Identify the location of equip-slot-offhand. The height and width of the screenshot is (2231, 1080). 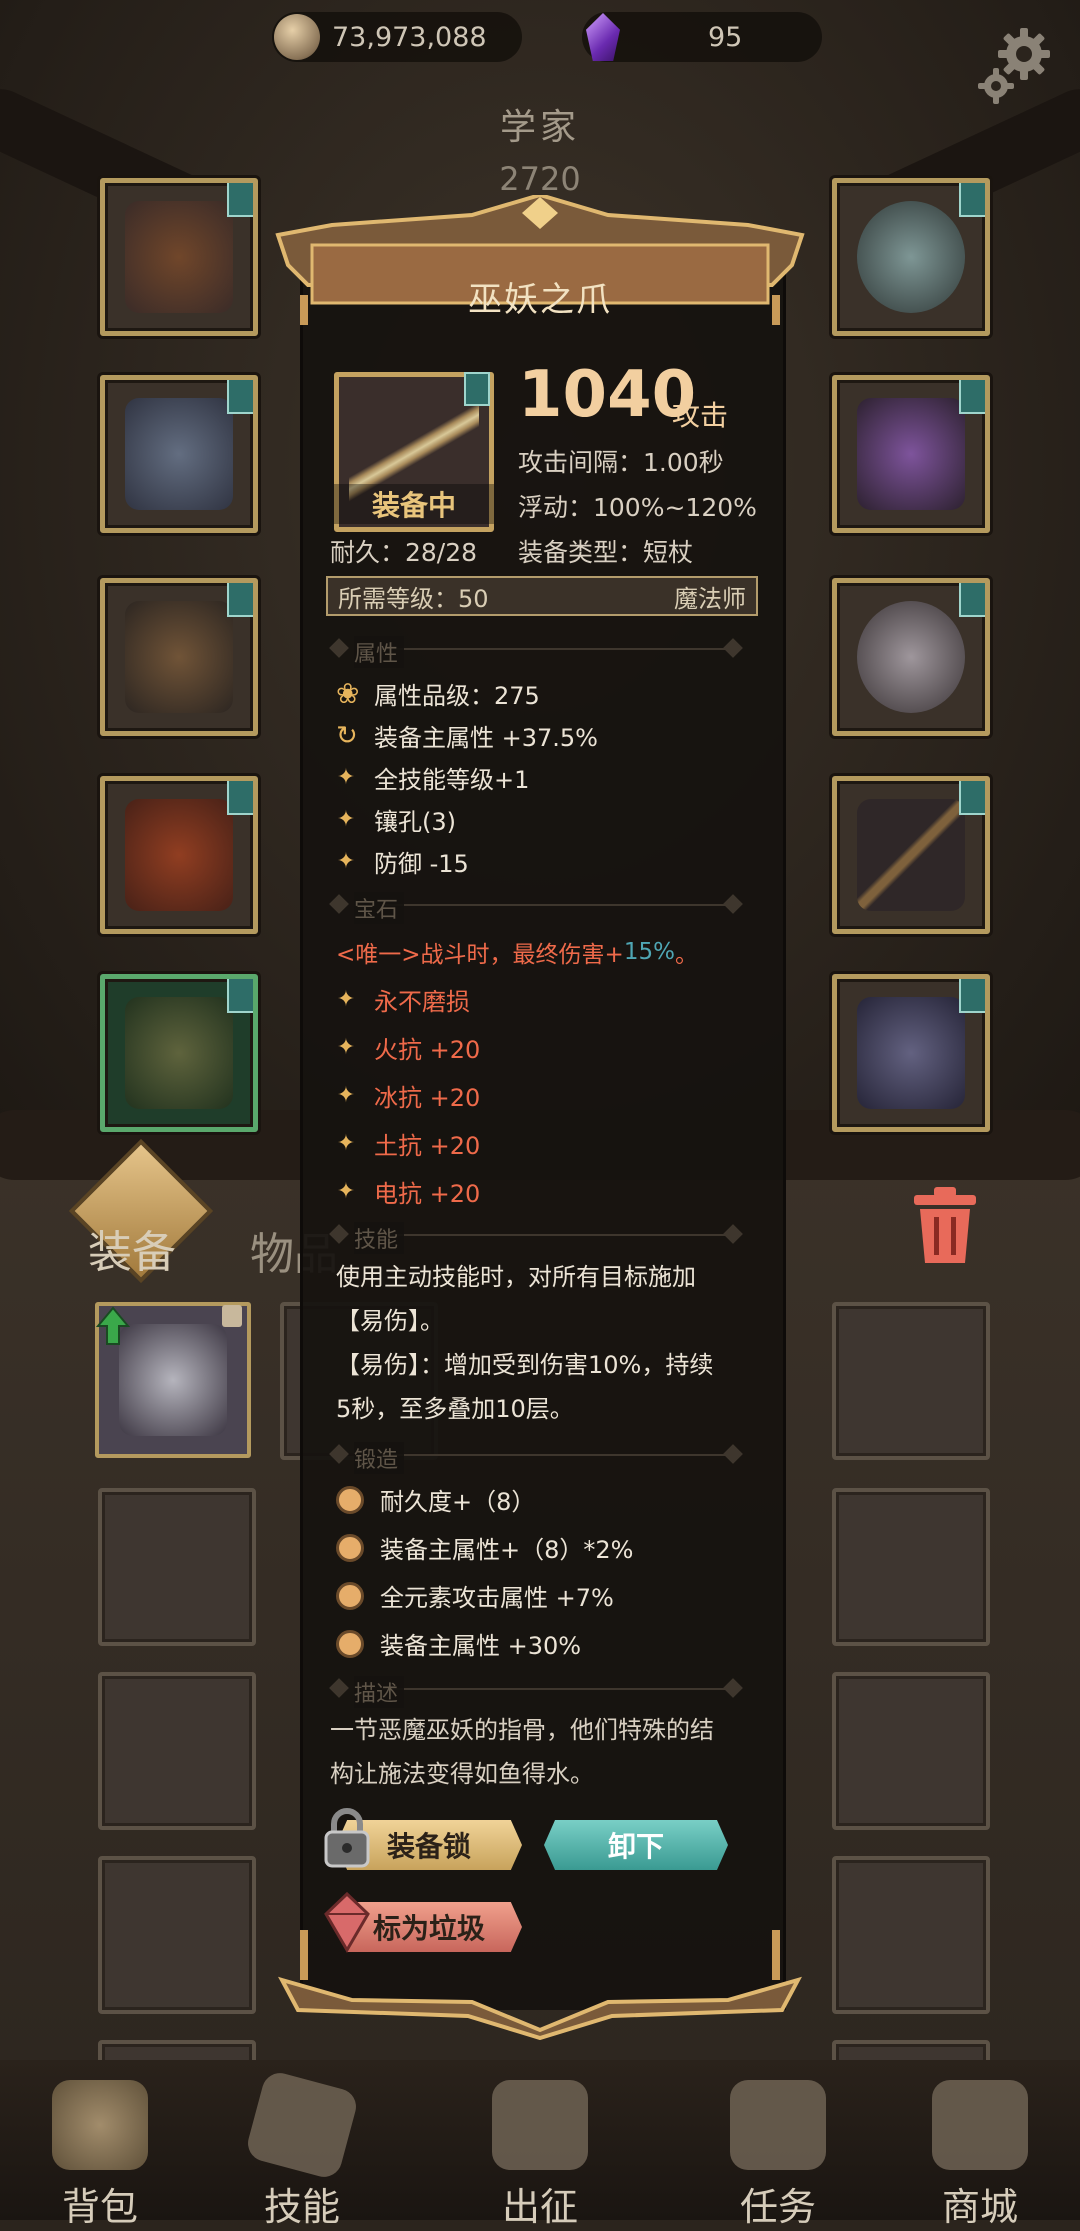
(911, 454).